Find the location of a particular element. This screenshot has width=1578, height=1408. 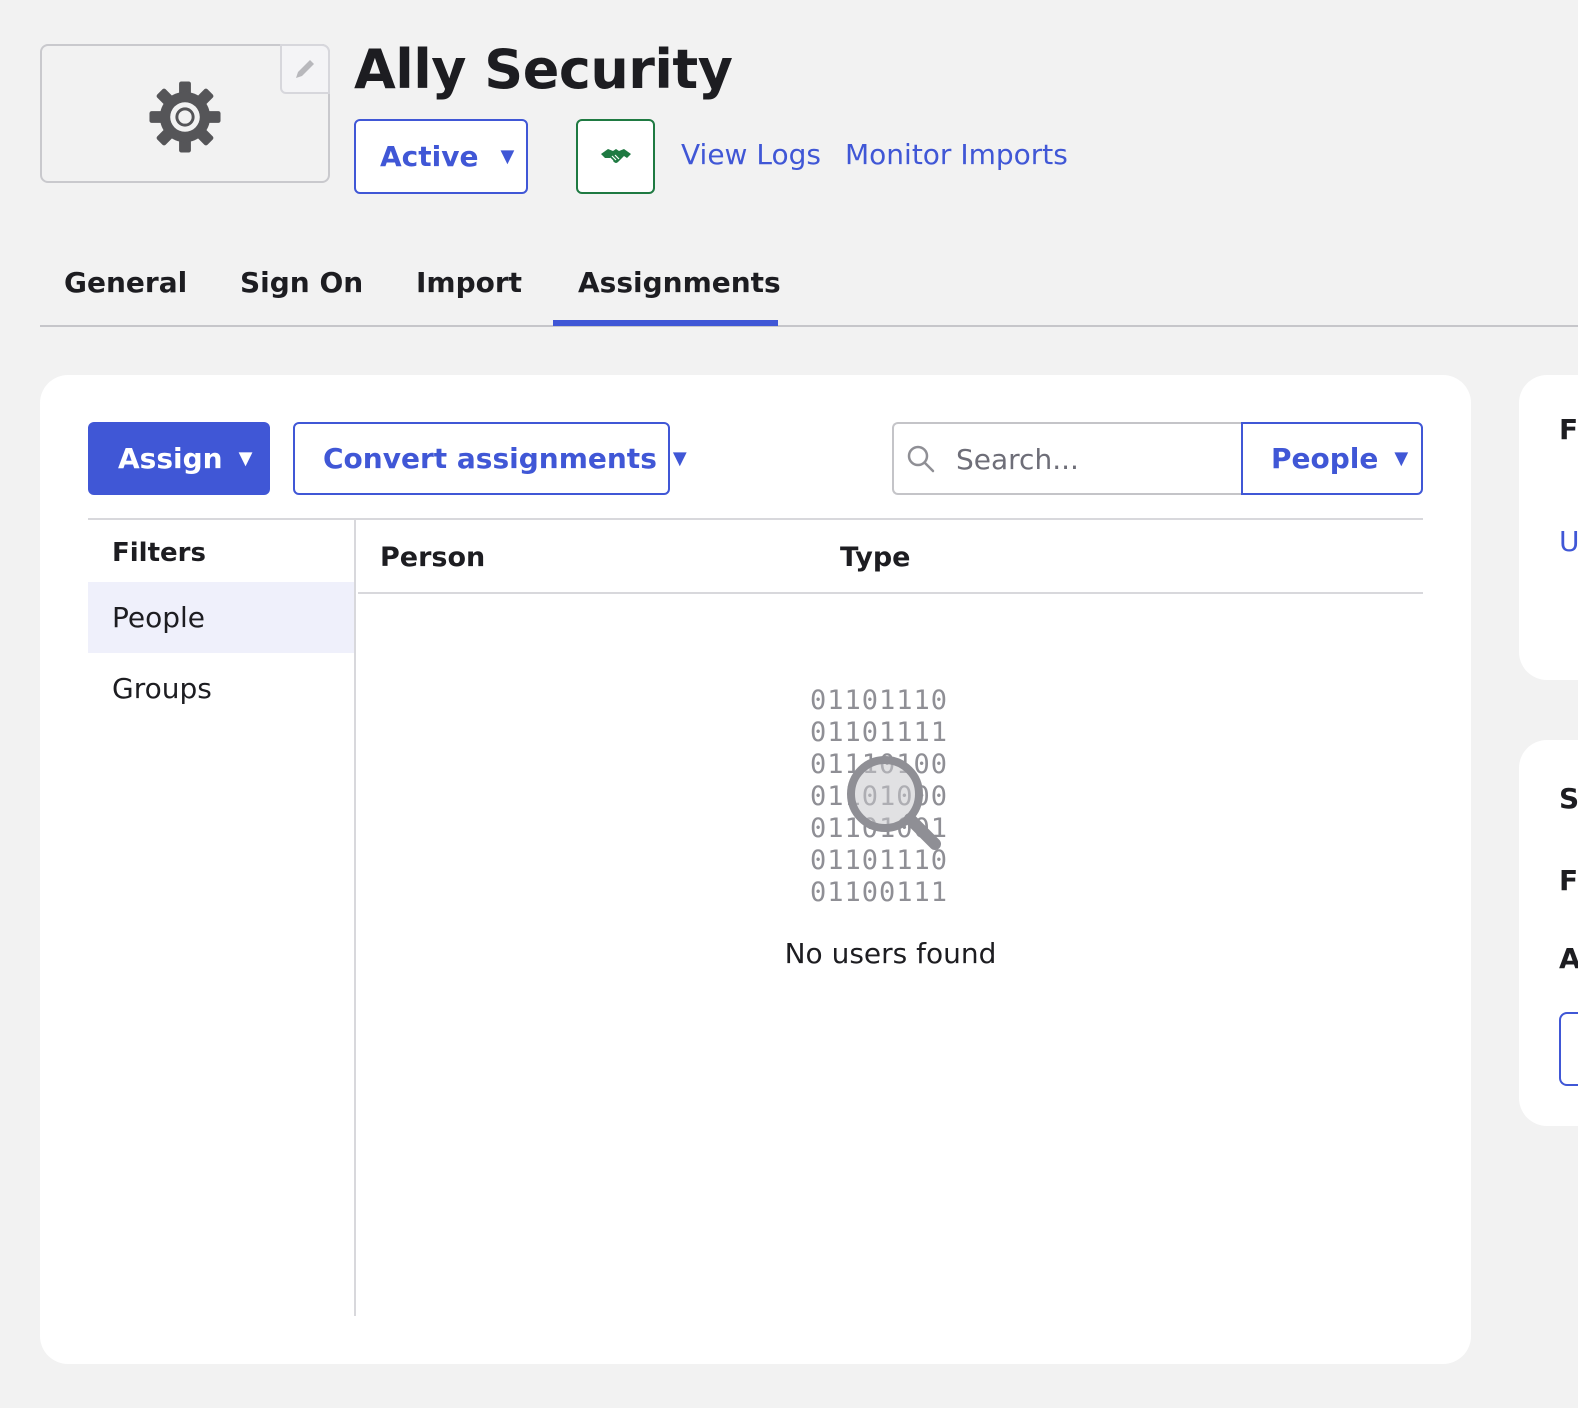

search-input is located at coordinates (1091, 459).